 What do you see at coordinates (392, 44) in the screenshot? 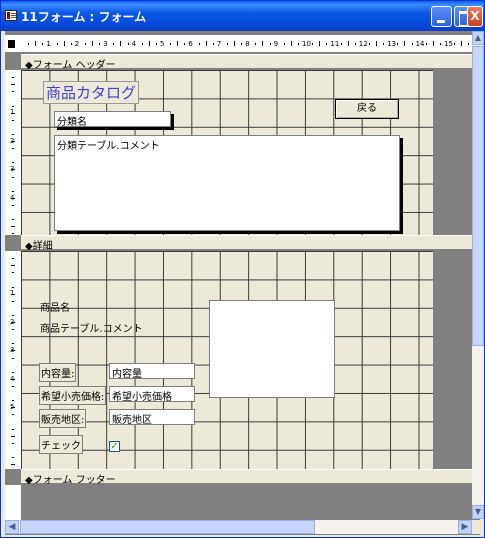
I see `ruler-number: 13` at bounding box center [392, 44].